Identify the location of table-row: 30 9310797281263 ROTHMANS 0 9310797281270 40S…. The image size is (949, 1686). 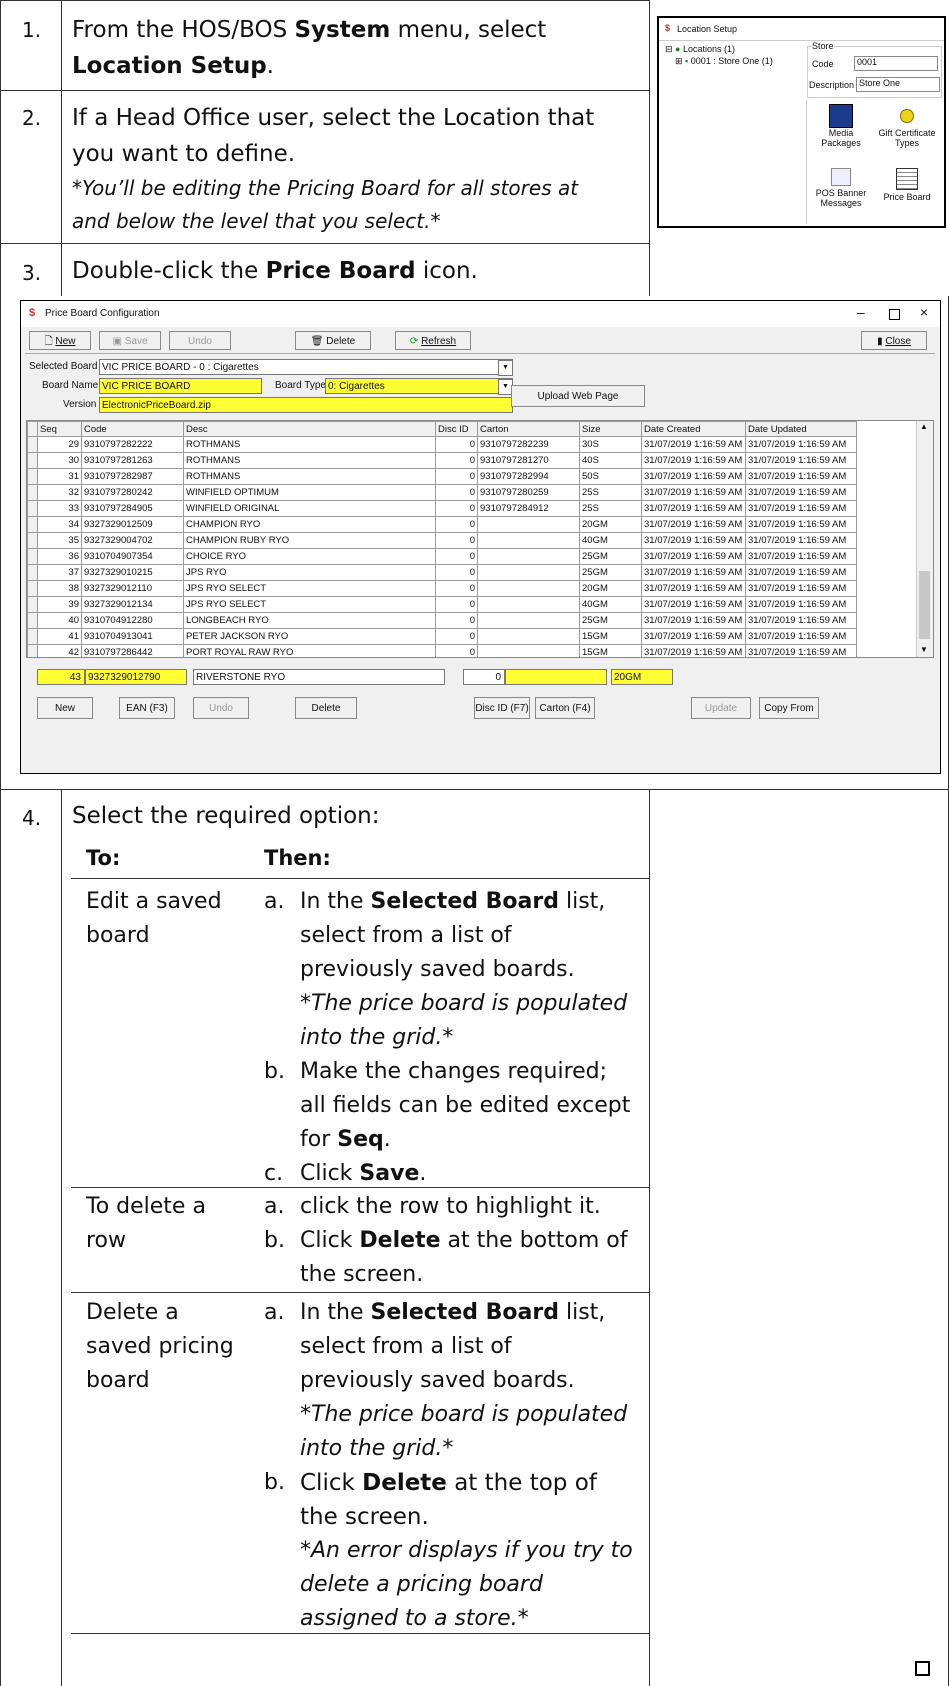
(442, 460).